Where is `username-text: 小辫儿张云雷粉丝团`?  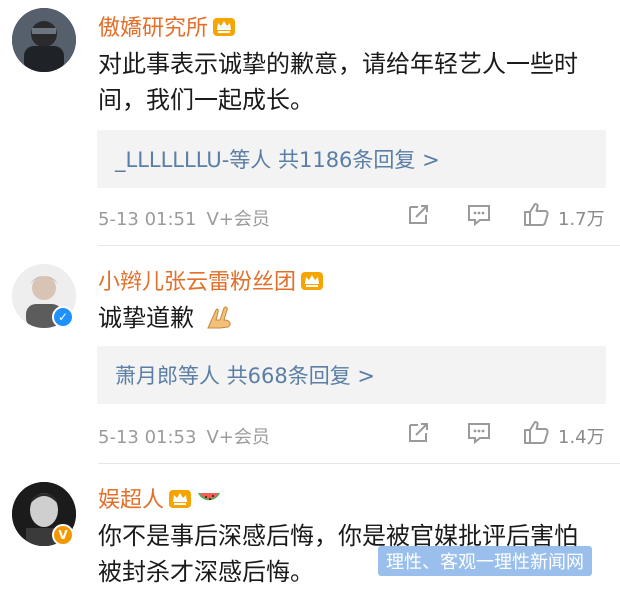 username-text: 小辫儿张云雷粉丝团 is located at coordinates (197, 280).